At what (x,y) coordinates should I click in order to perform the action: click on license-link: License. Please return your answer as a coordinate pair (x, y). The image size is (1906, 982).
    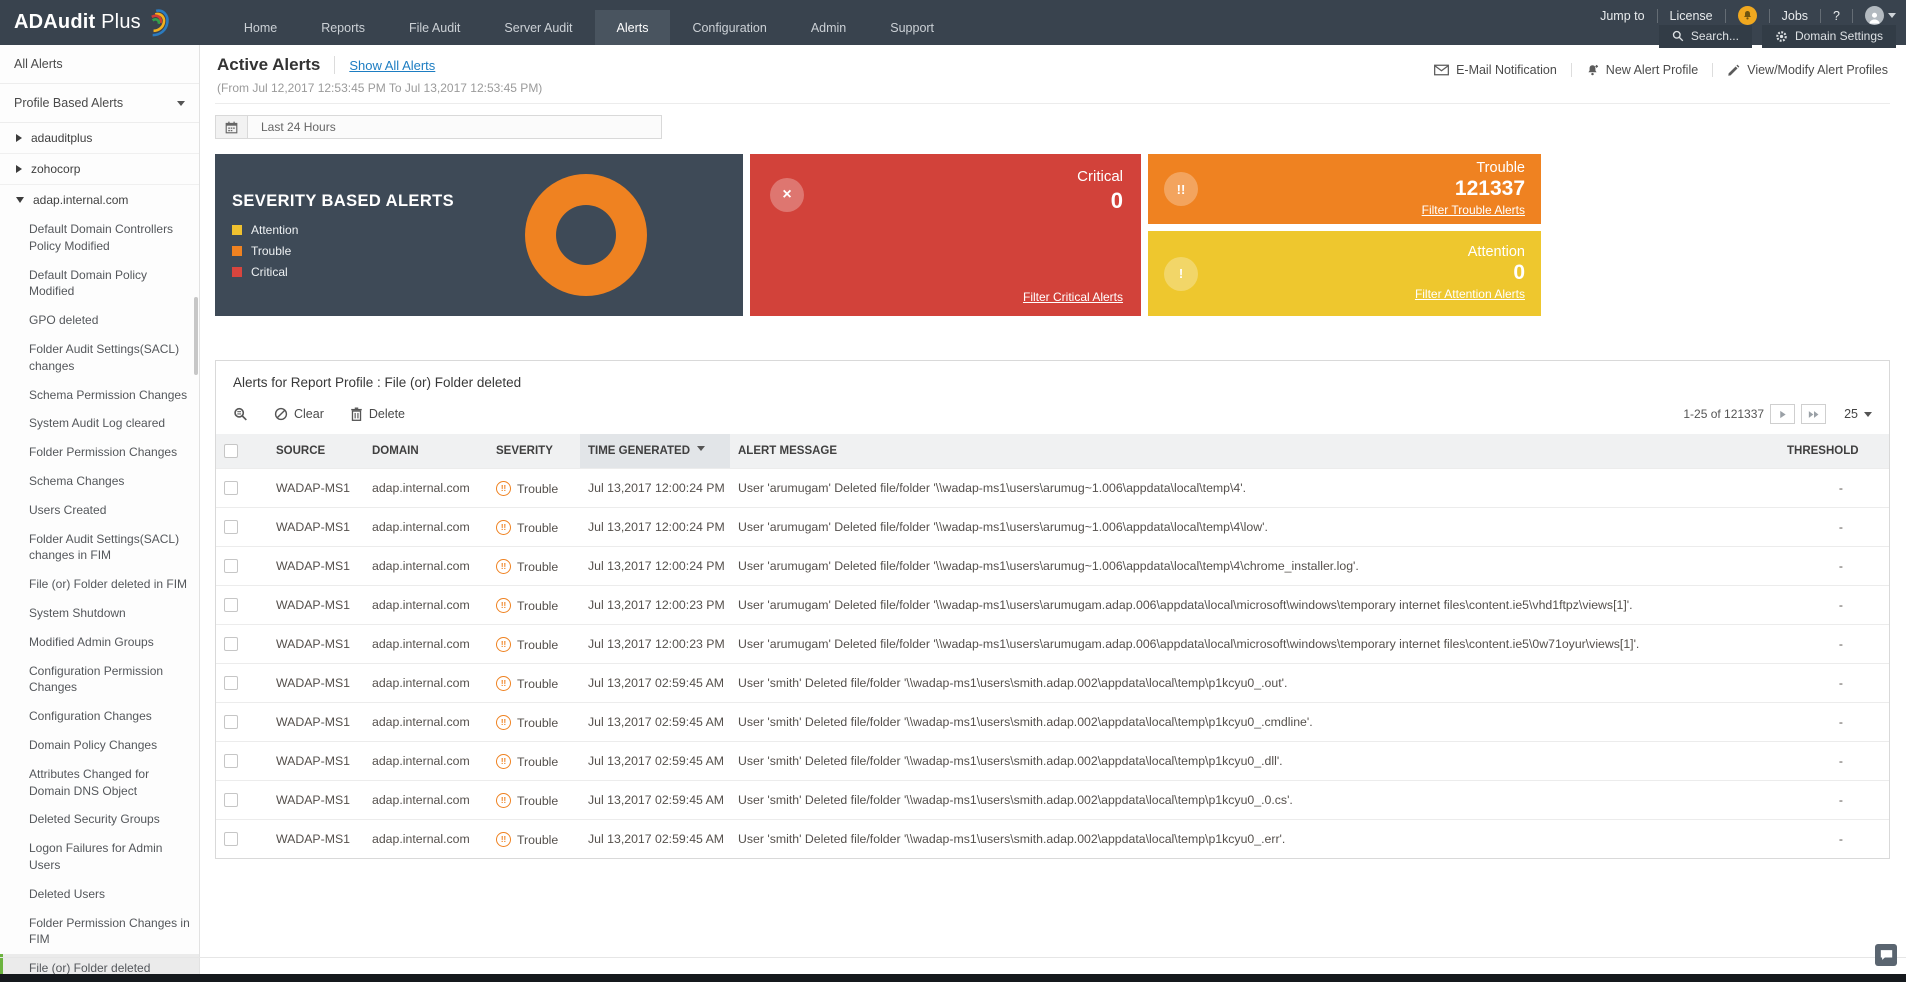
    Looking at the image, I should click on (1691, 16).